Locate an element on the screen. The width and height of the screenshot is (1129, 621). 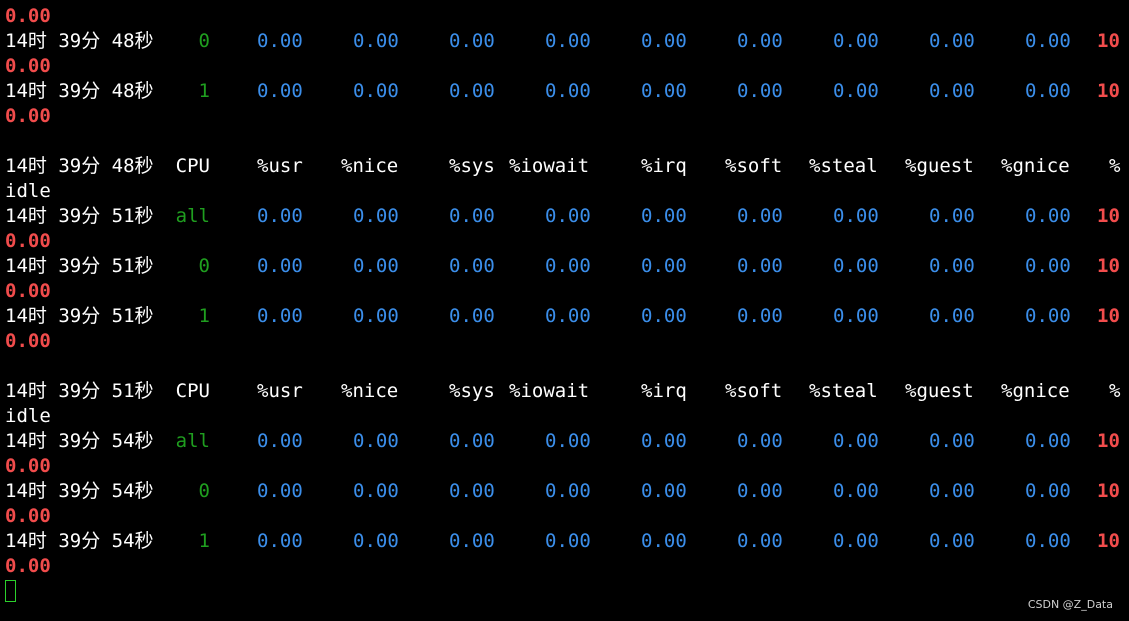
header-soft: %soft is located at coordinates (754, 166).